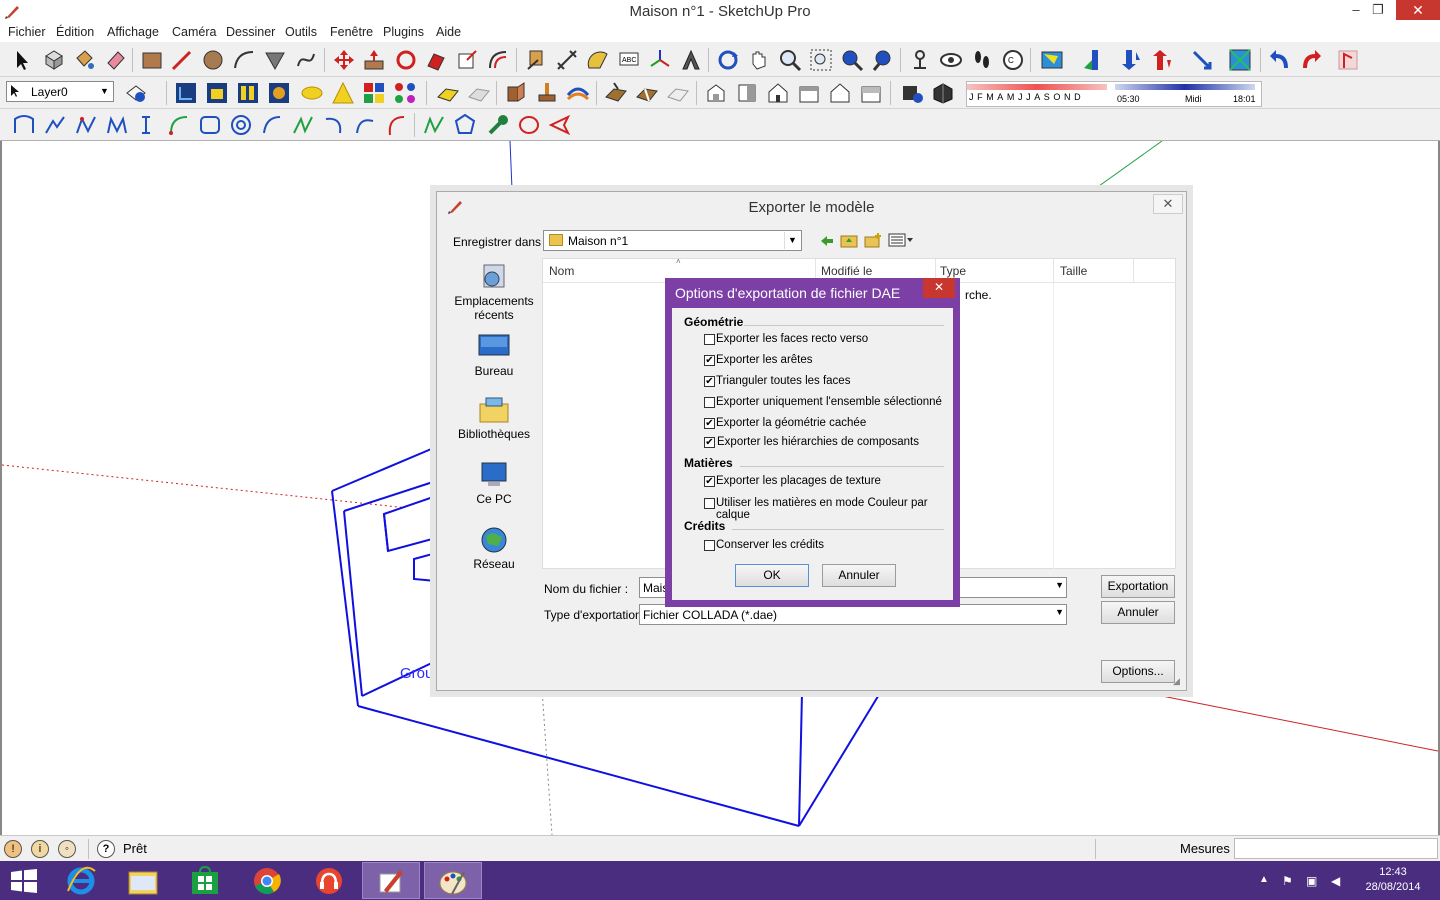 Image resolution: width=1440 pixels, height=900 pixels. What do you see at coordinates (567, 60) in the screenshot?
I see `dimension-tool-icon` at bounding box center [567, 60].